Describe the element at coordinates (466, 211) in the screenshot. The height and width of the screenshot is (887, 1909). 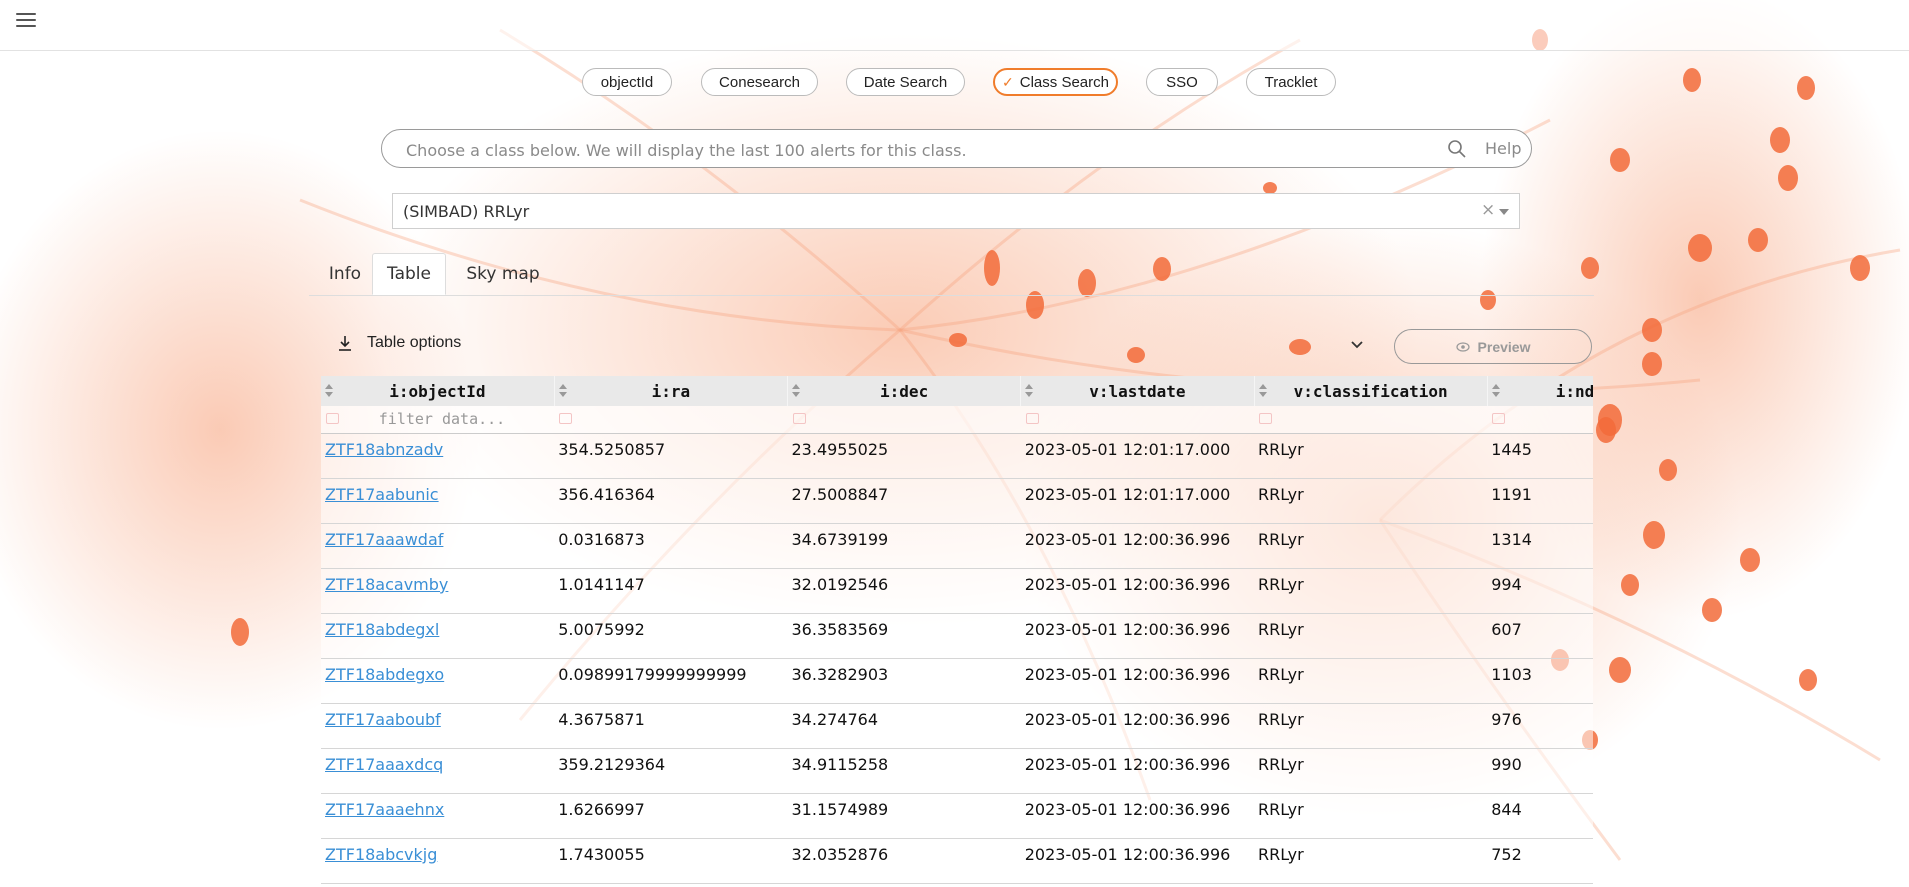
I see `class-select-value: (SIMBAD) RRLyr` at that location.